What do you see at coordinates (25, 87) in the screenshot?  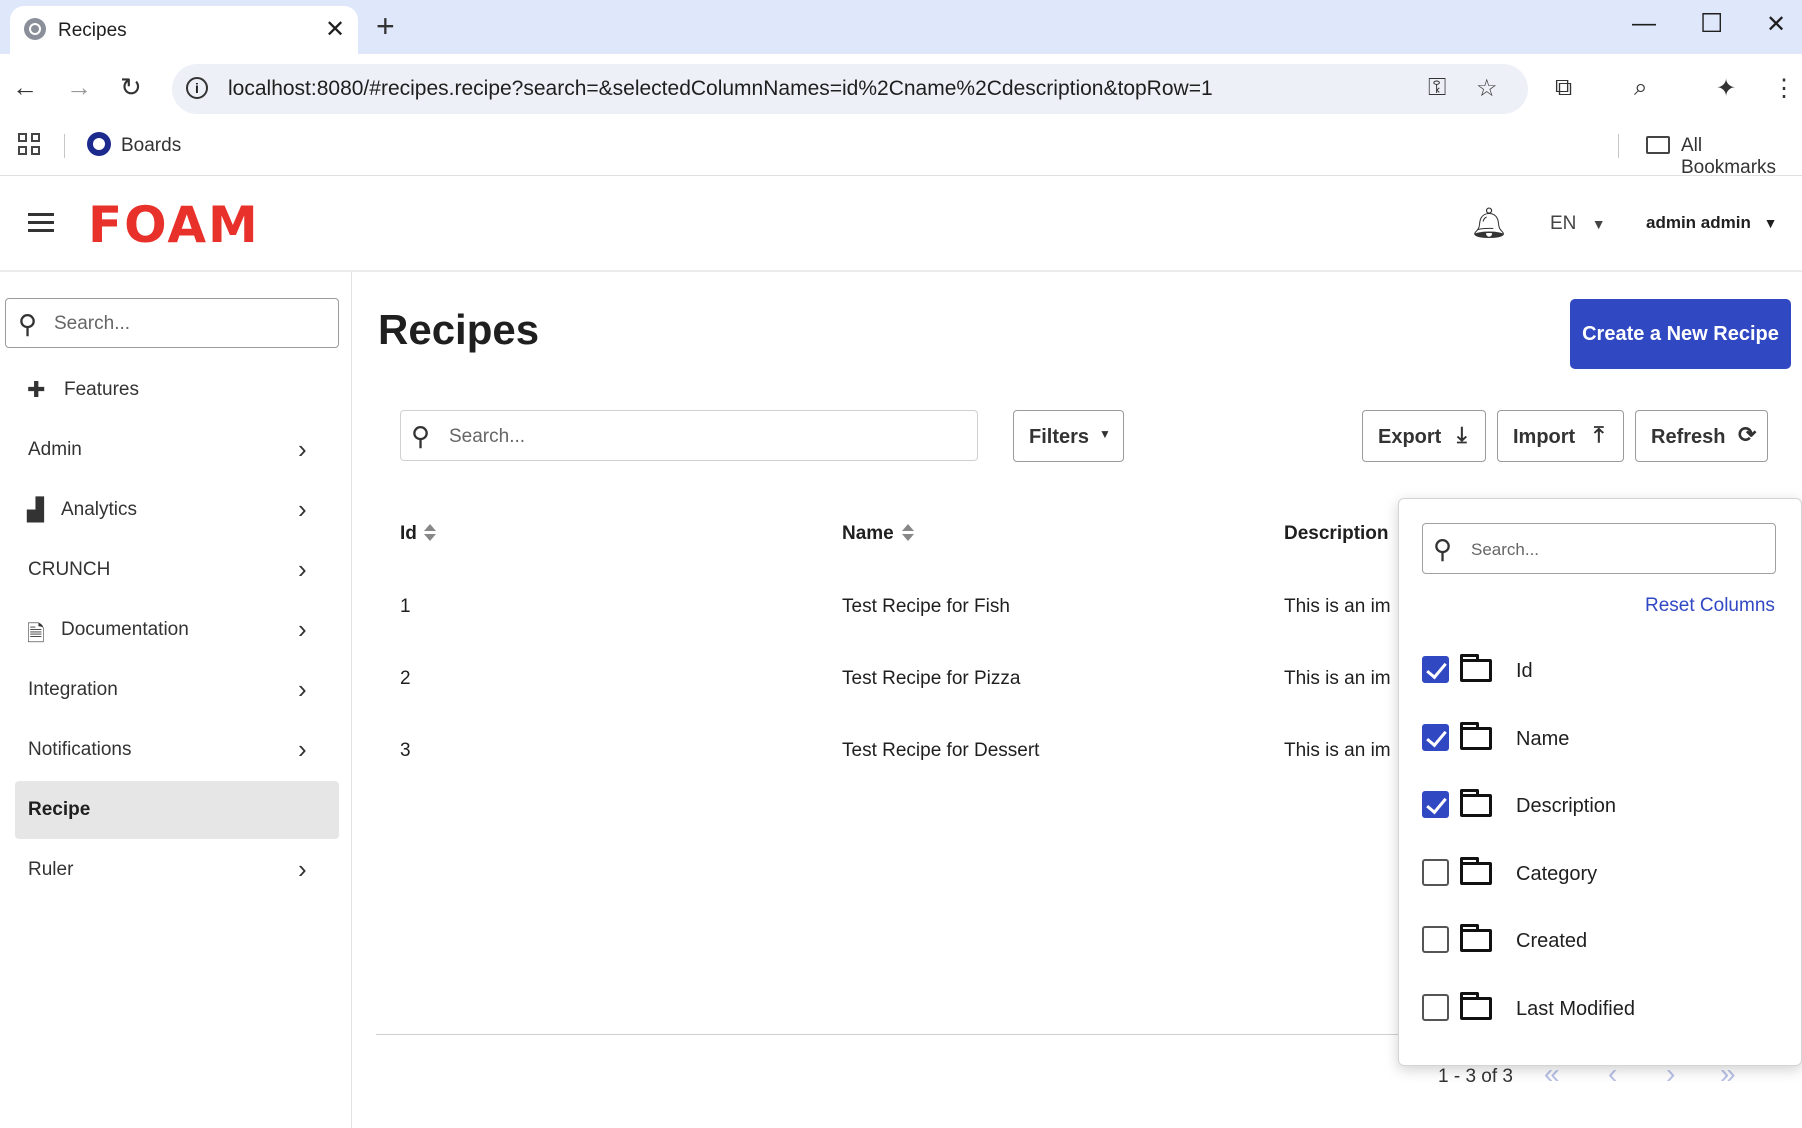 I see `back-icon: ←` at bounding box center [25, 87].